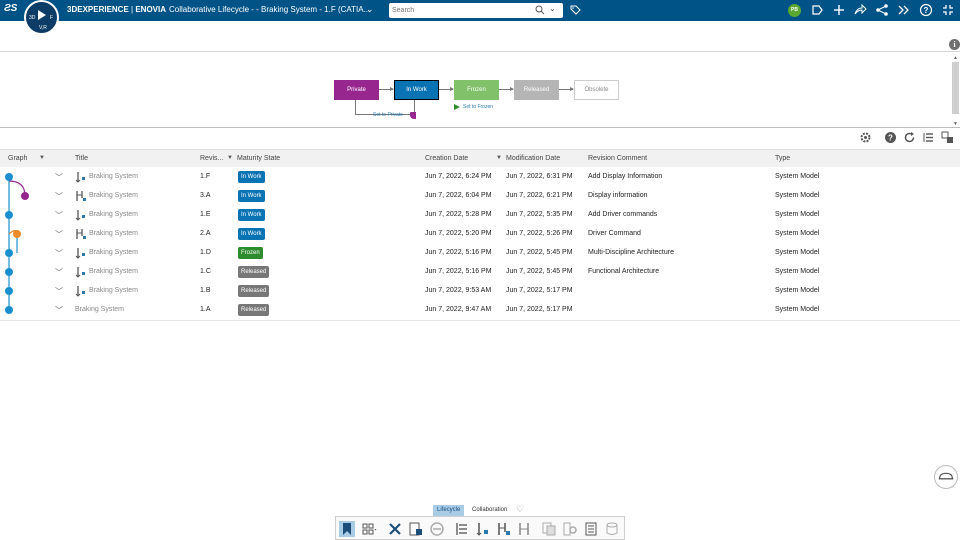 The height and width of the screenshot is (540, 960). Describe the element at coordinates (614, 233) in the screenshot. I see `row-comment: Driver Command` at that location.